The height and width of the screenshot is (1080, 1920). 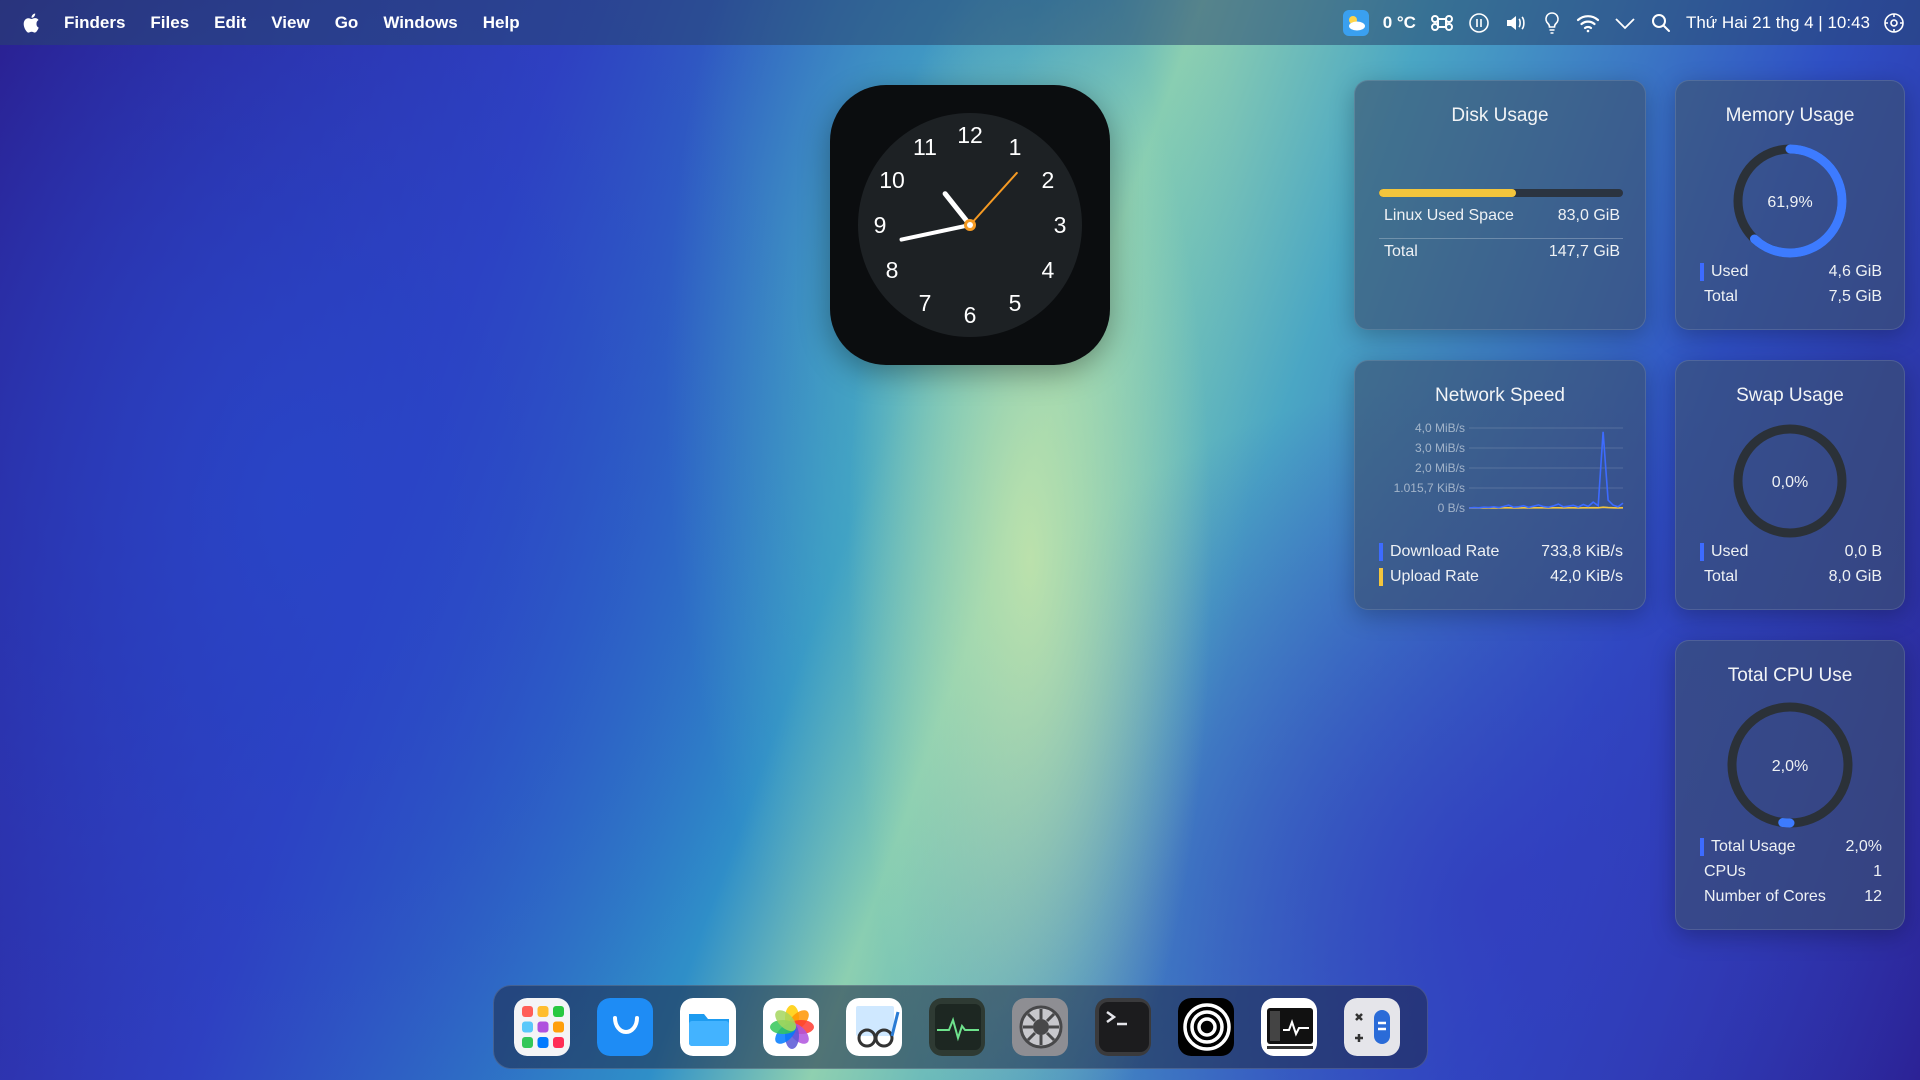 I want to click on analog-clock-widget: 12 1 2 3 4 5 6 7 8 9 10 11, so click(x=970, y=225).